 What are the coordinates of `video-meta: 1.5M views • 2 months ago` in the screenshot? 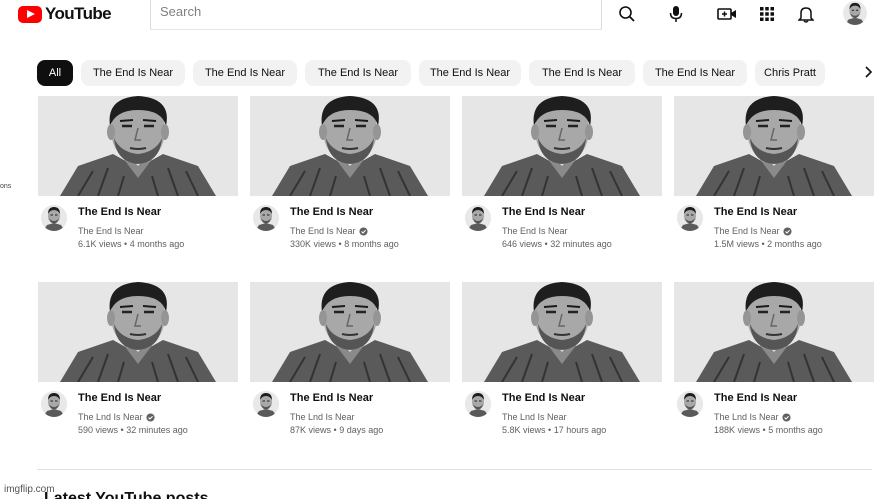 It's located at (768, 244).